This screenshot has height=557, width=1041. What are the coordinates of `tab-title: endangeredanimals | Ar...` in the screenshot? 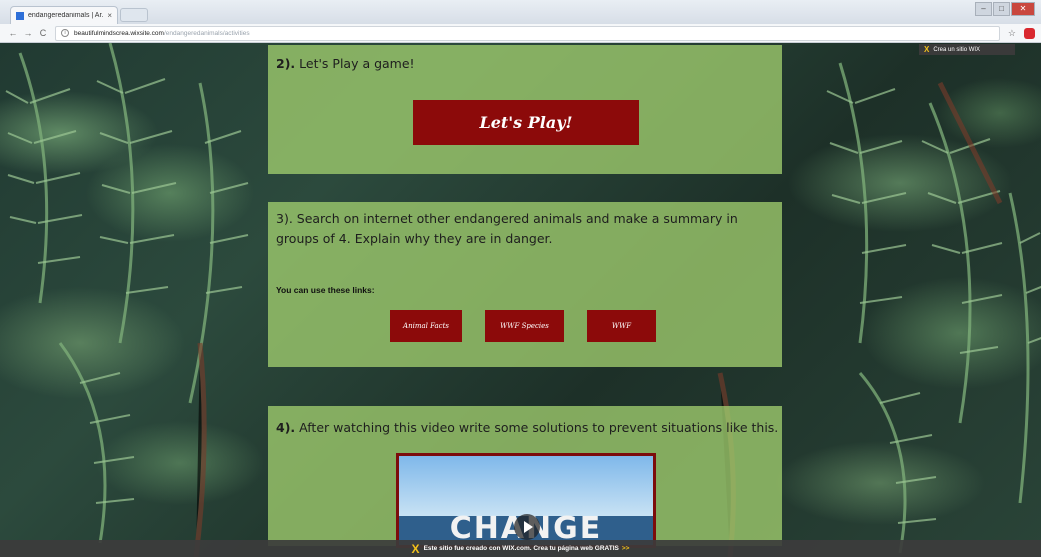 It's located at (66, 15).